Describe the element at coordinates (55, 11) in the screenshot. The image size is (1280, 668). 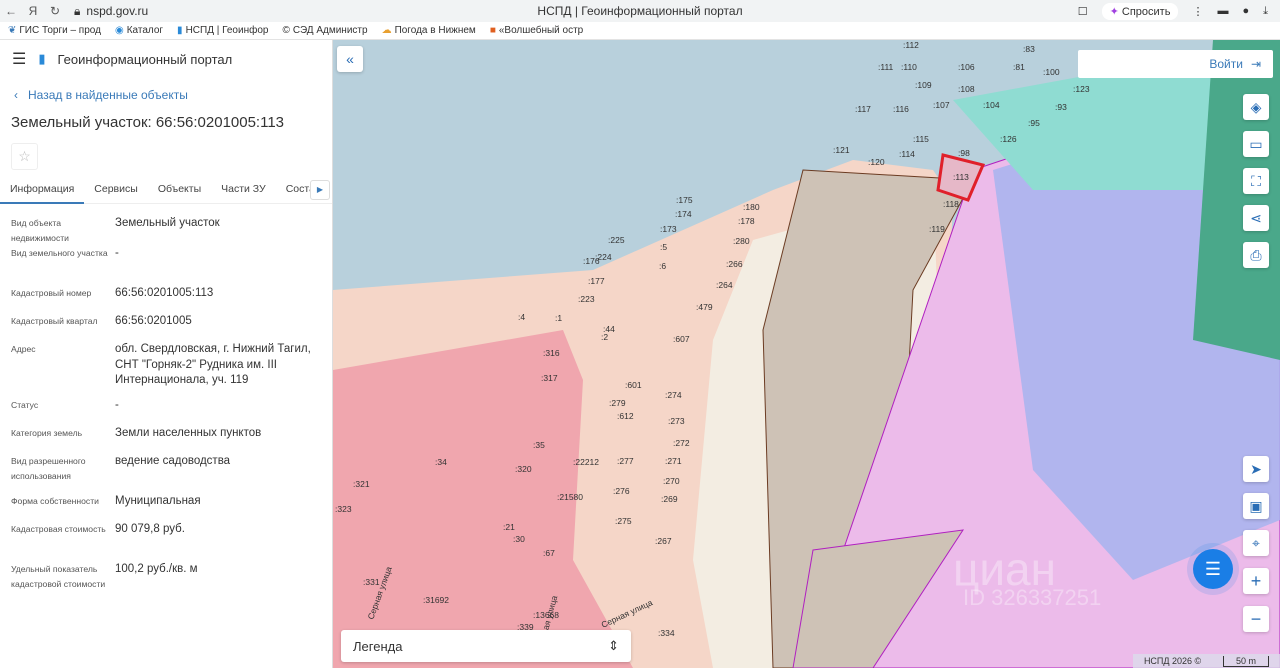
I see `reload-icon: ↻` at that location.